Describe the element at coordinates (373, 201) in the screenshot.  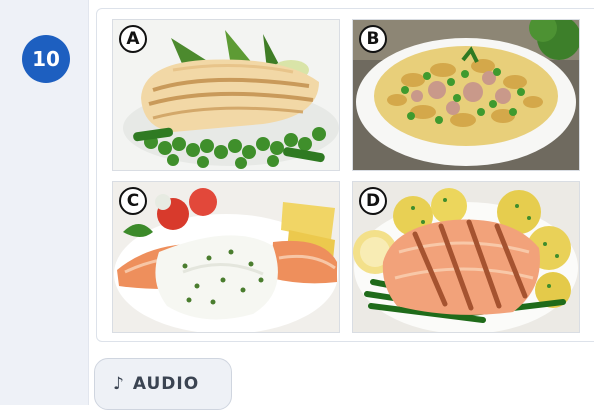
I see `option-letter: D` at that location.